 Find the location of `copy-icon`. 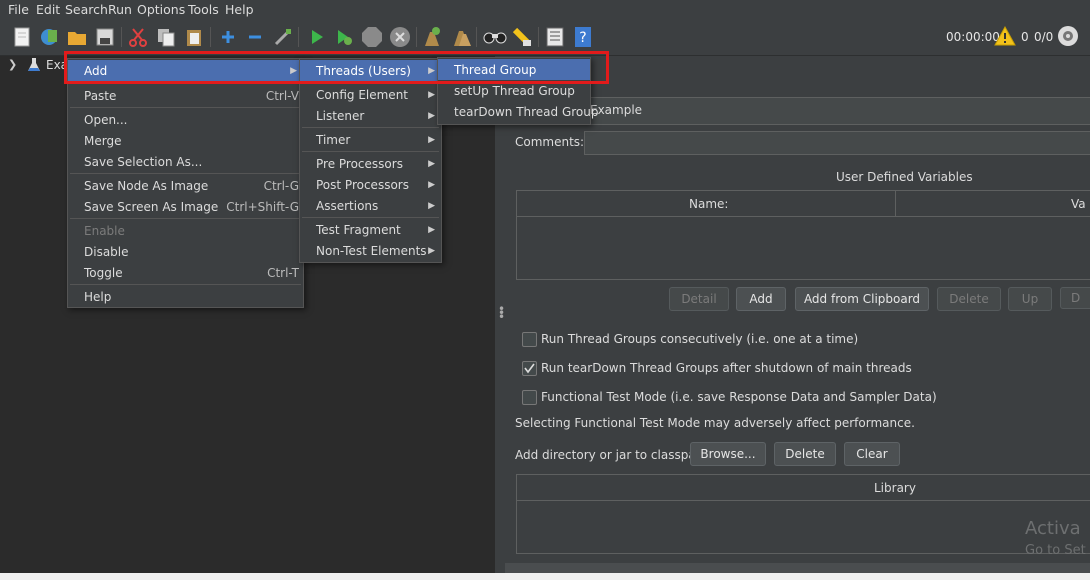

copy-icon is located at coordinates (166, 37).